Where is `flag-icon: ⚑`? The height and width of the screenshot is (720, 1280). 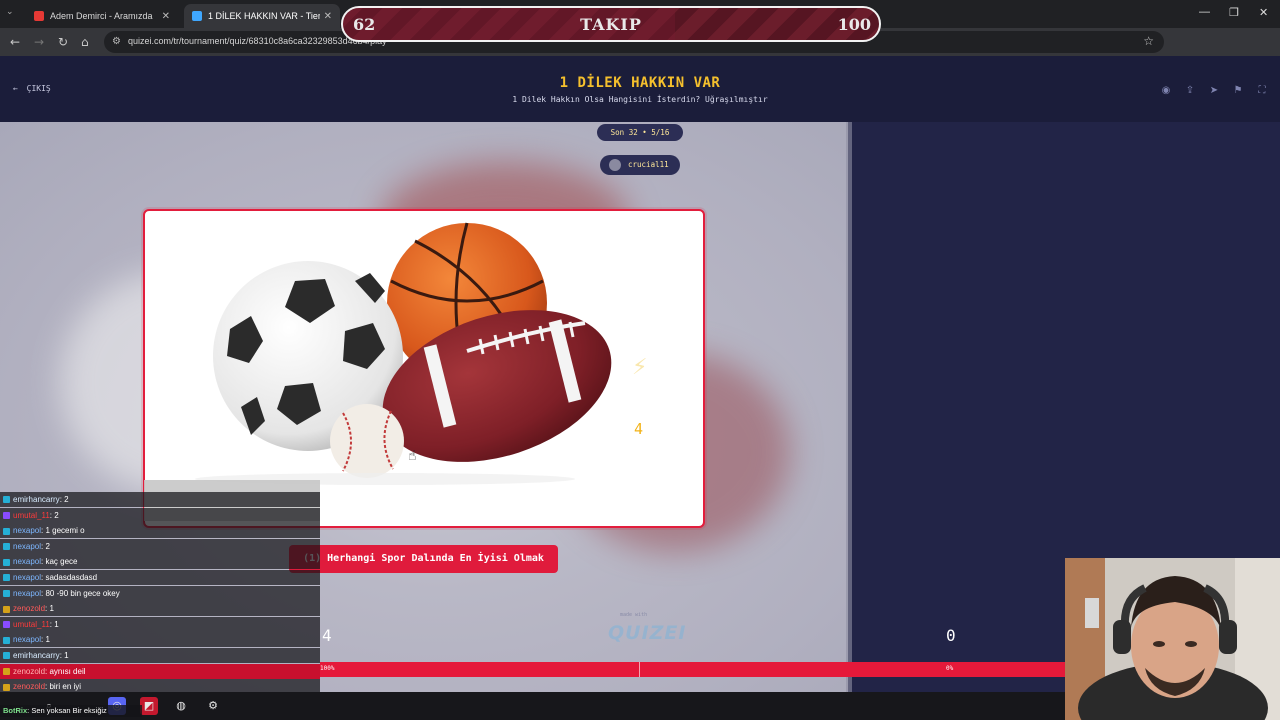 flag-icon: ⚑ is located at coordinates (1238, 91).